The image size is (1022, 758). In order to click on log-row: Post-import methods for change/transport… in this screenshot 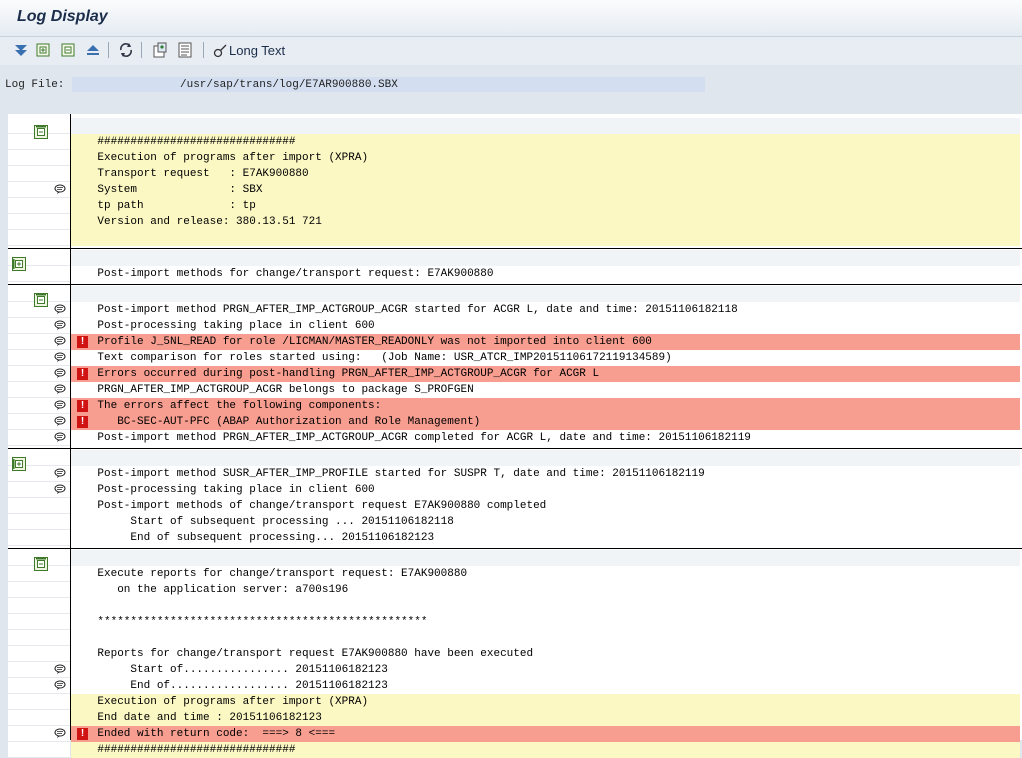, I will do `click(515, 274)`.